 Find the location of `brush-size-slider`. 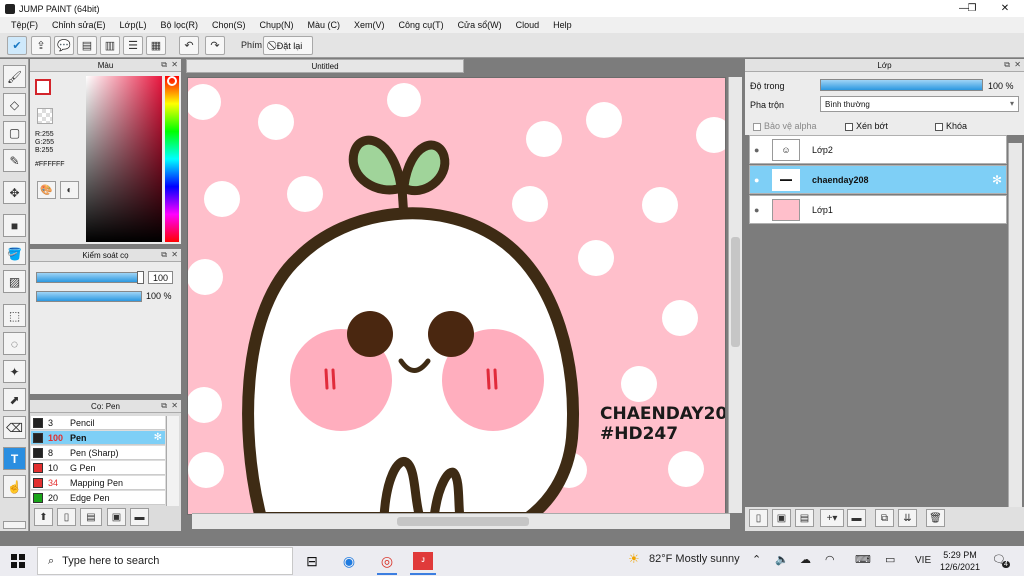

brush-size-slider is located at coordinates (89, 277).